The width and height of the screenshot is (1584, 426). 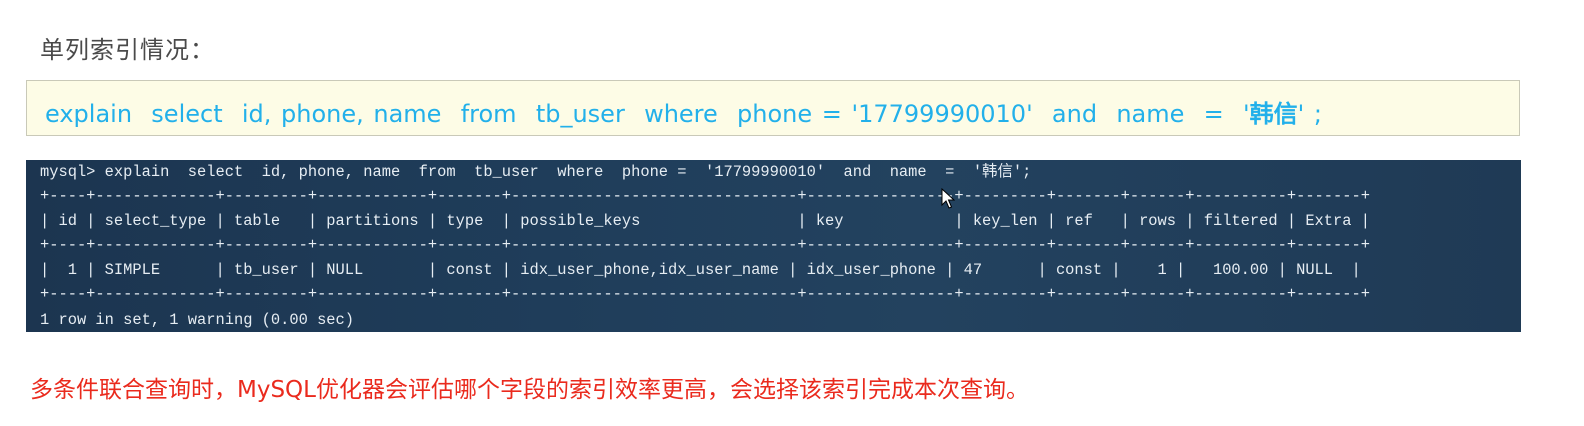 What do you see at coordinates (948, 198) in the screenshot?
I see `mouse-pointer-icon` at bounding box center [948, 198].